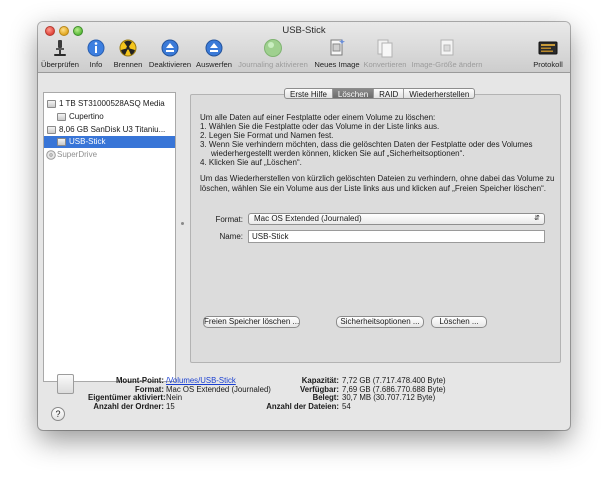 The width and height of the screenshot is (606, 480). Describe the element at coordinates (231, 236) in the screenshot. I see `name-label: Name:` at that location.